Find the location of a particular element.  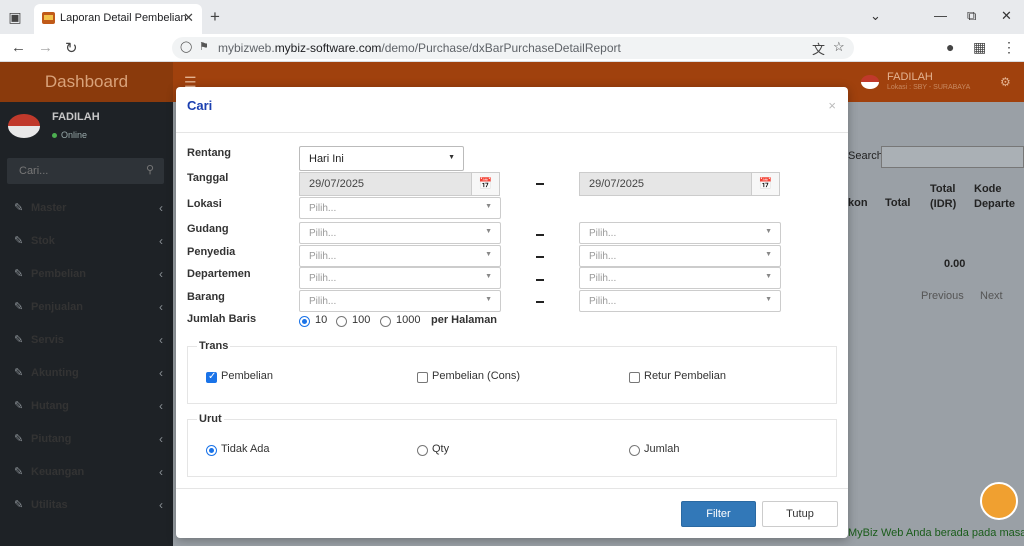

sidebar-item-master: ✎ Master ‹ is located at coordinates (86, 209).